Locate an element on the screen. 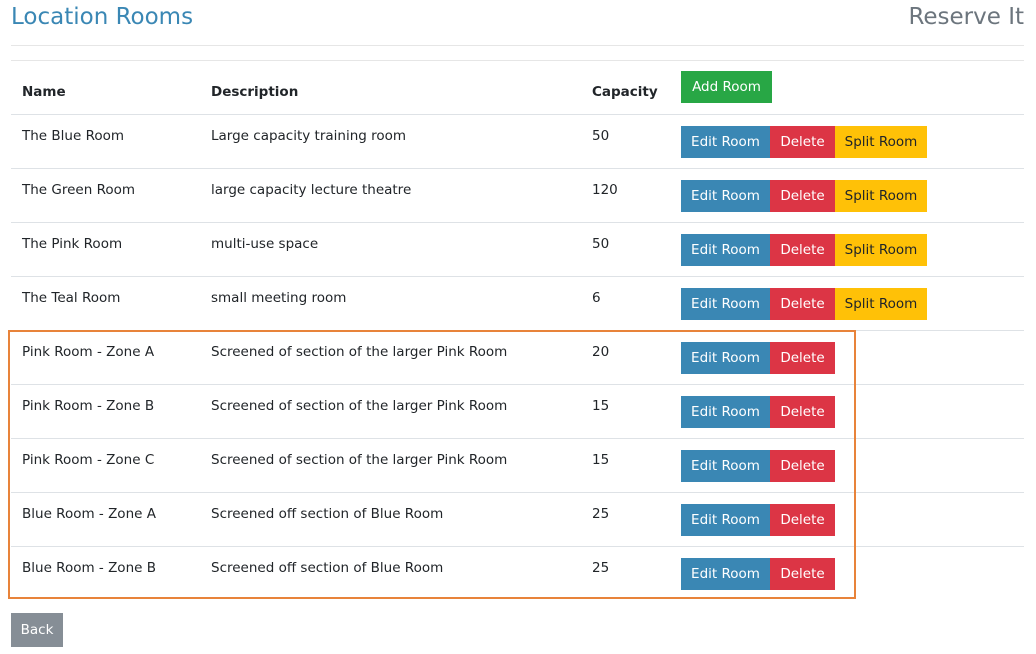 This screenshot has height=654, width=1036. room-capacity-cell: 15 is located at coordinates (631, 411).